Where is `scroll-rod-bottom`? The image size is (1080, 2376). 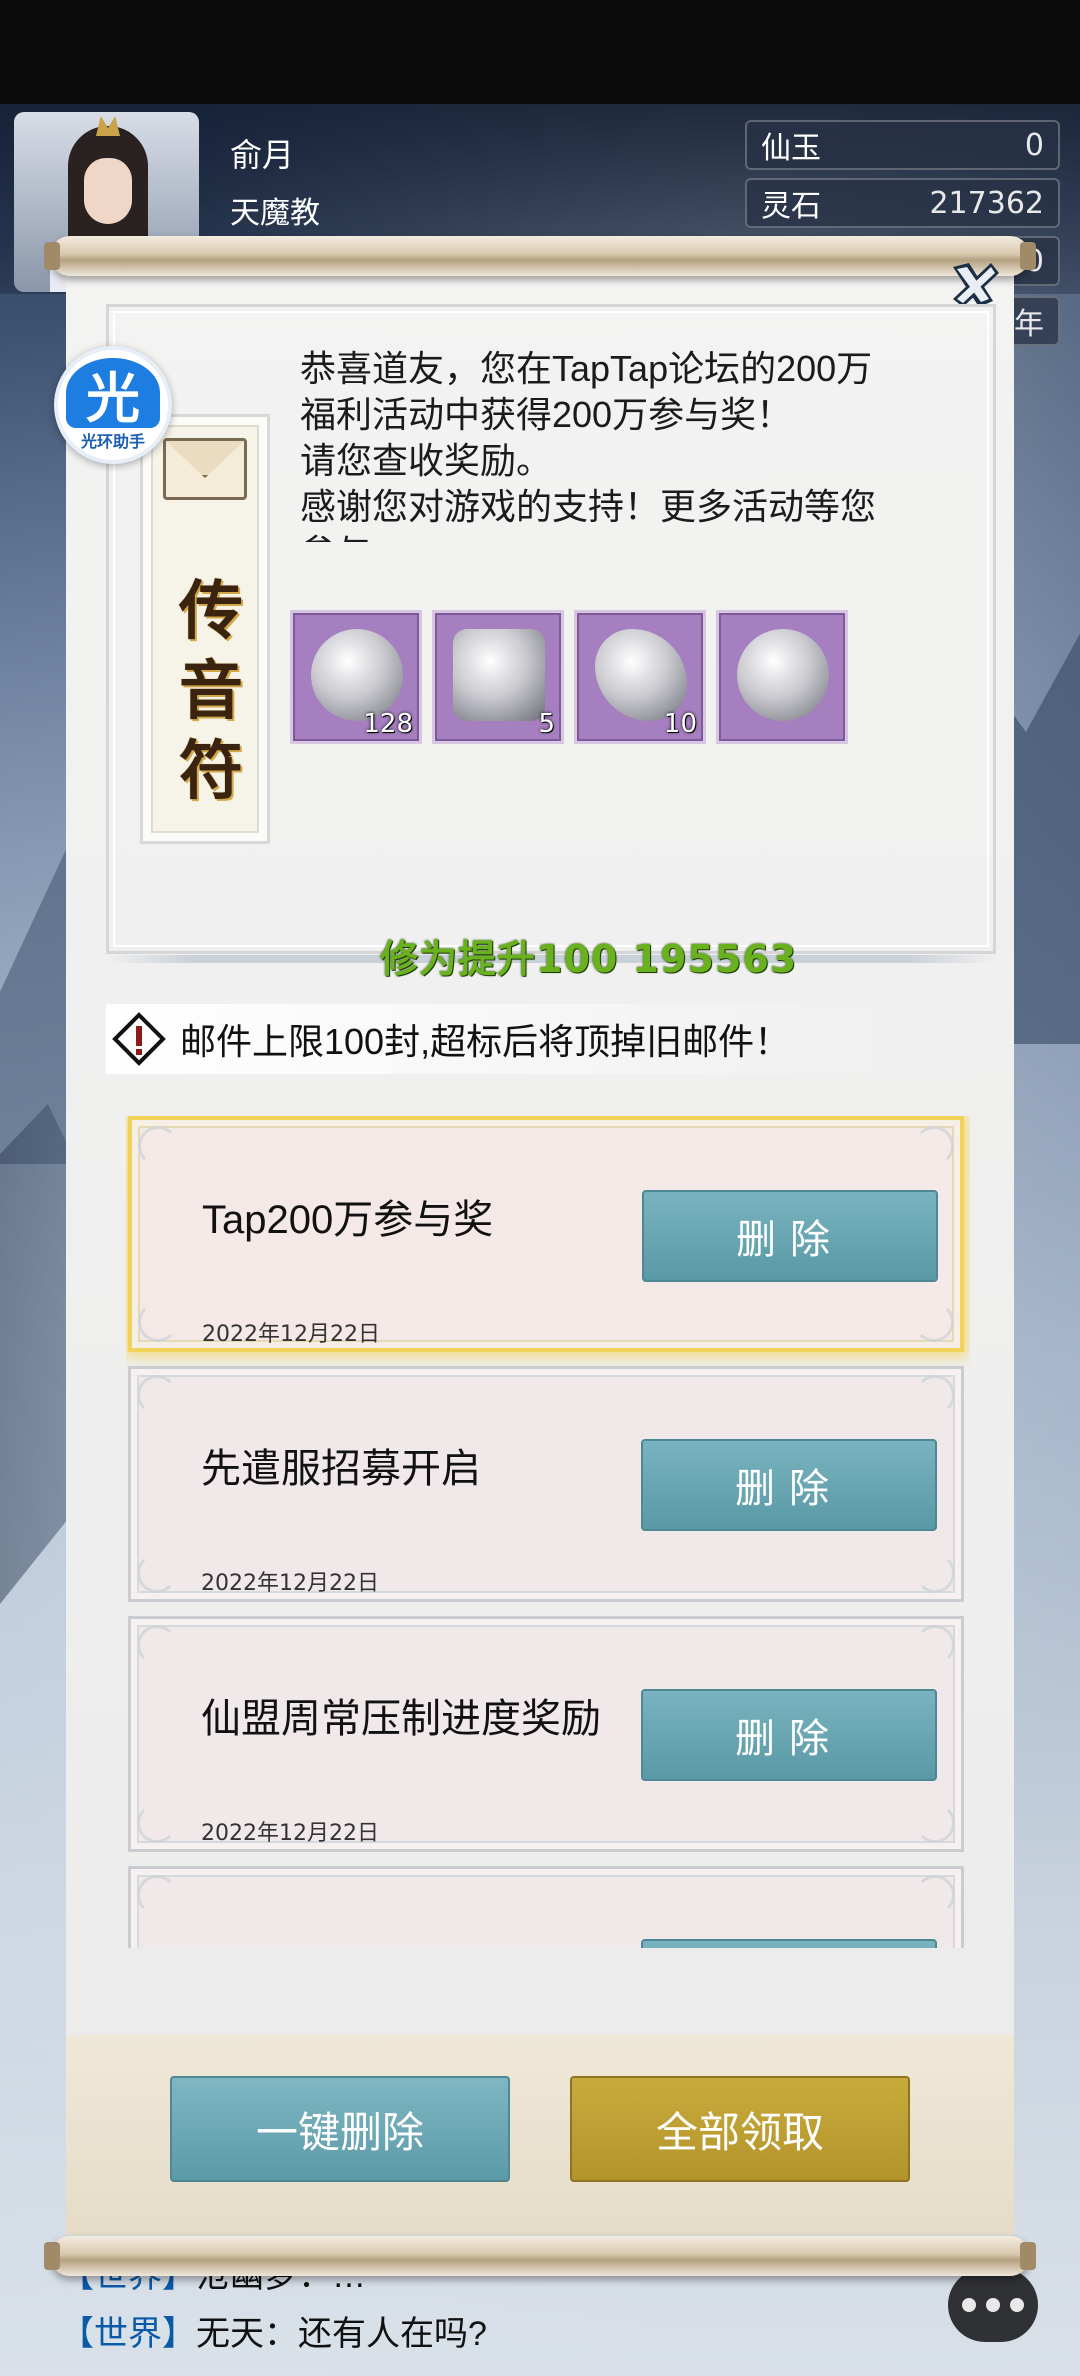 scroll-rod-bottom is located at coordinates (540, 2256).